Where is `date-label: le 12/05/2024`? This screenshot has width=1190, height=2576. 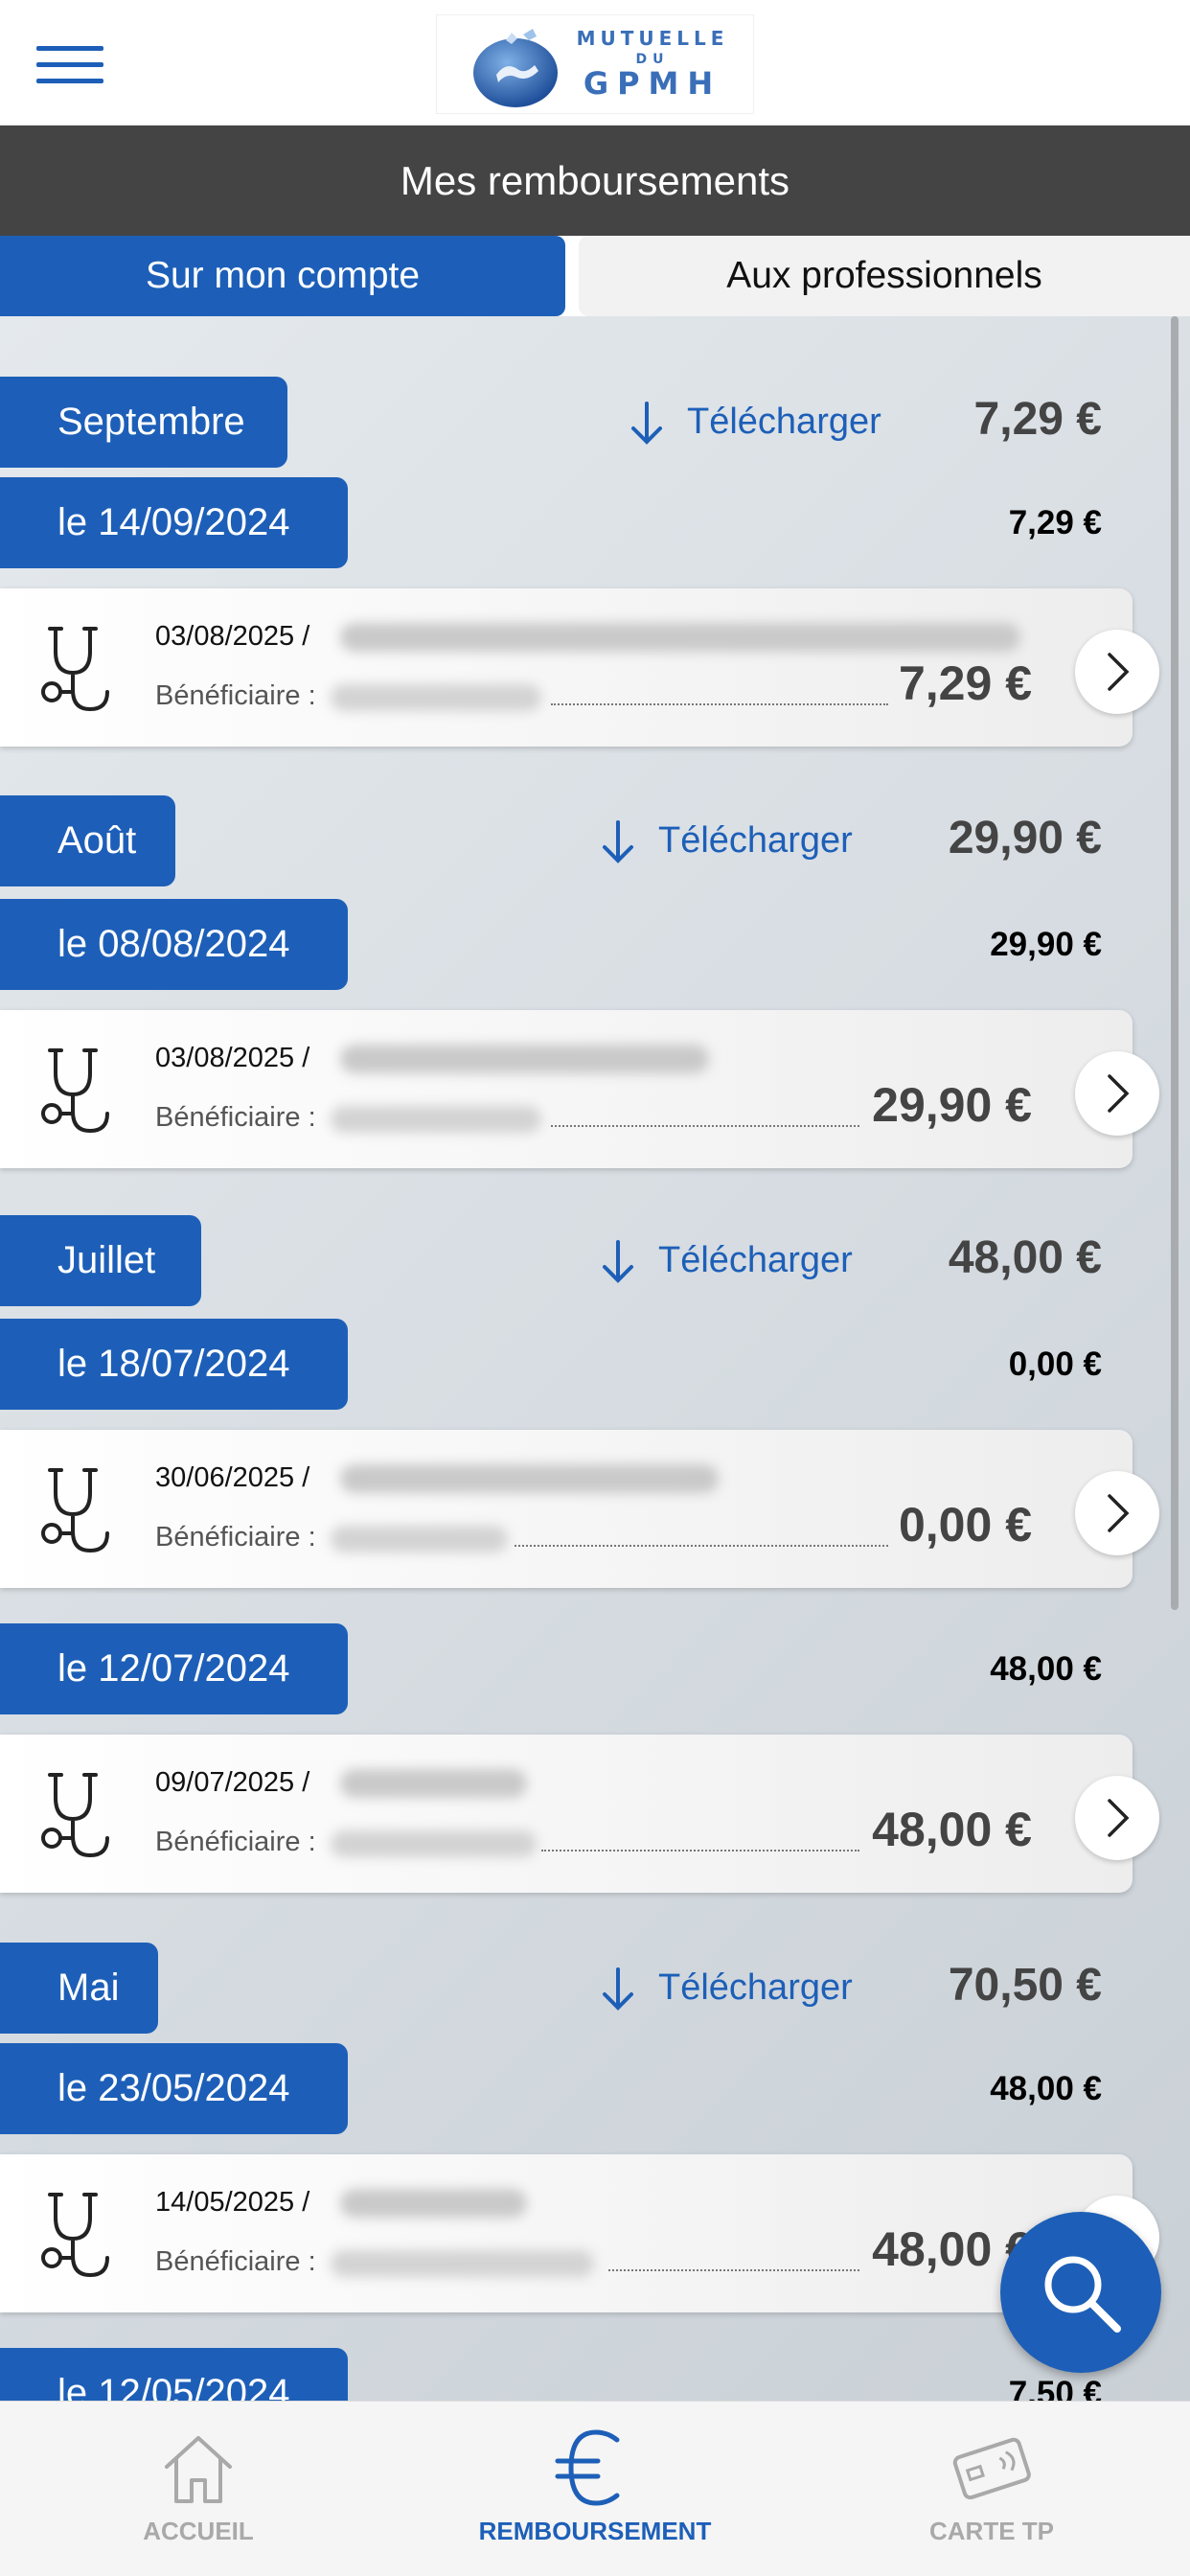 date-label: le 12/05/2024 is located at coordinates (174, 2374).